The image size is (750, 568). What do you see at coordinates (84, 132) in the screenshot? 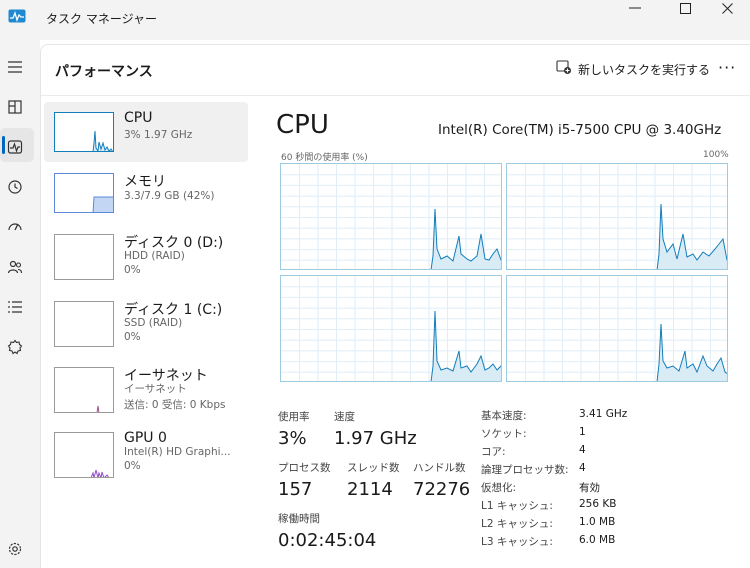
I see `cpu-thumbnail-graph` at bounding box center [84, 132].